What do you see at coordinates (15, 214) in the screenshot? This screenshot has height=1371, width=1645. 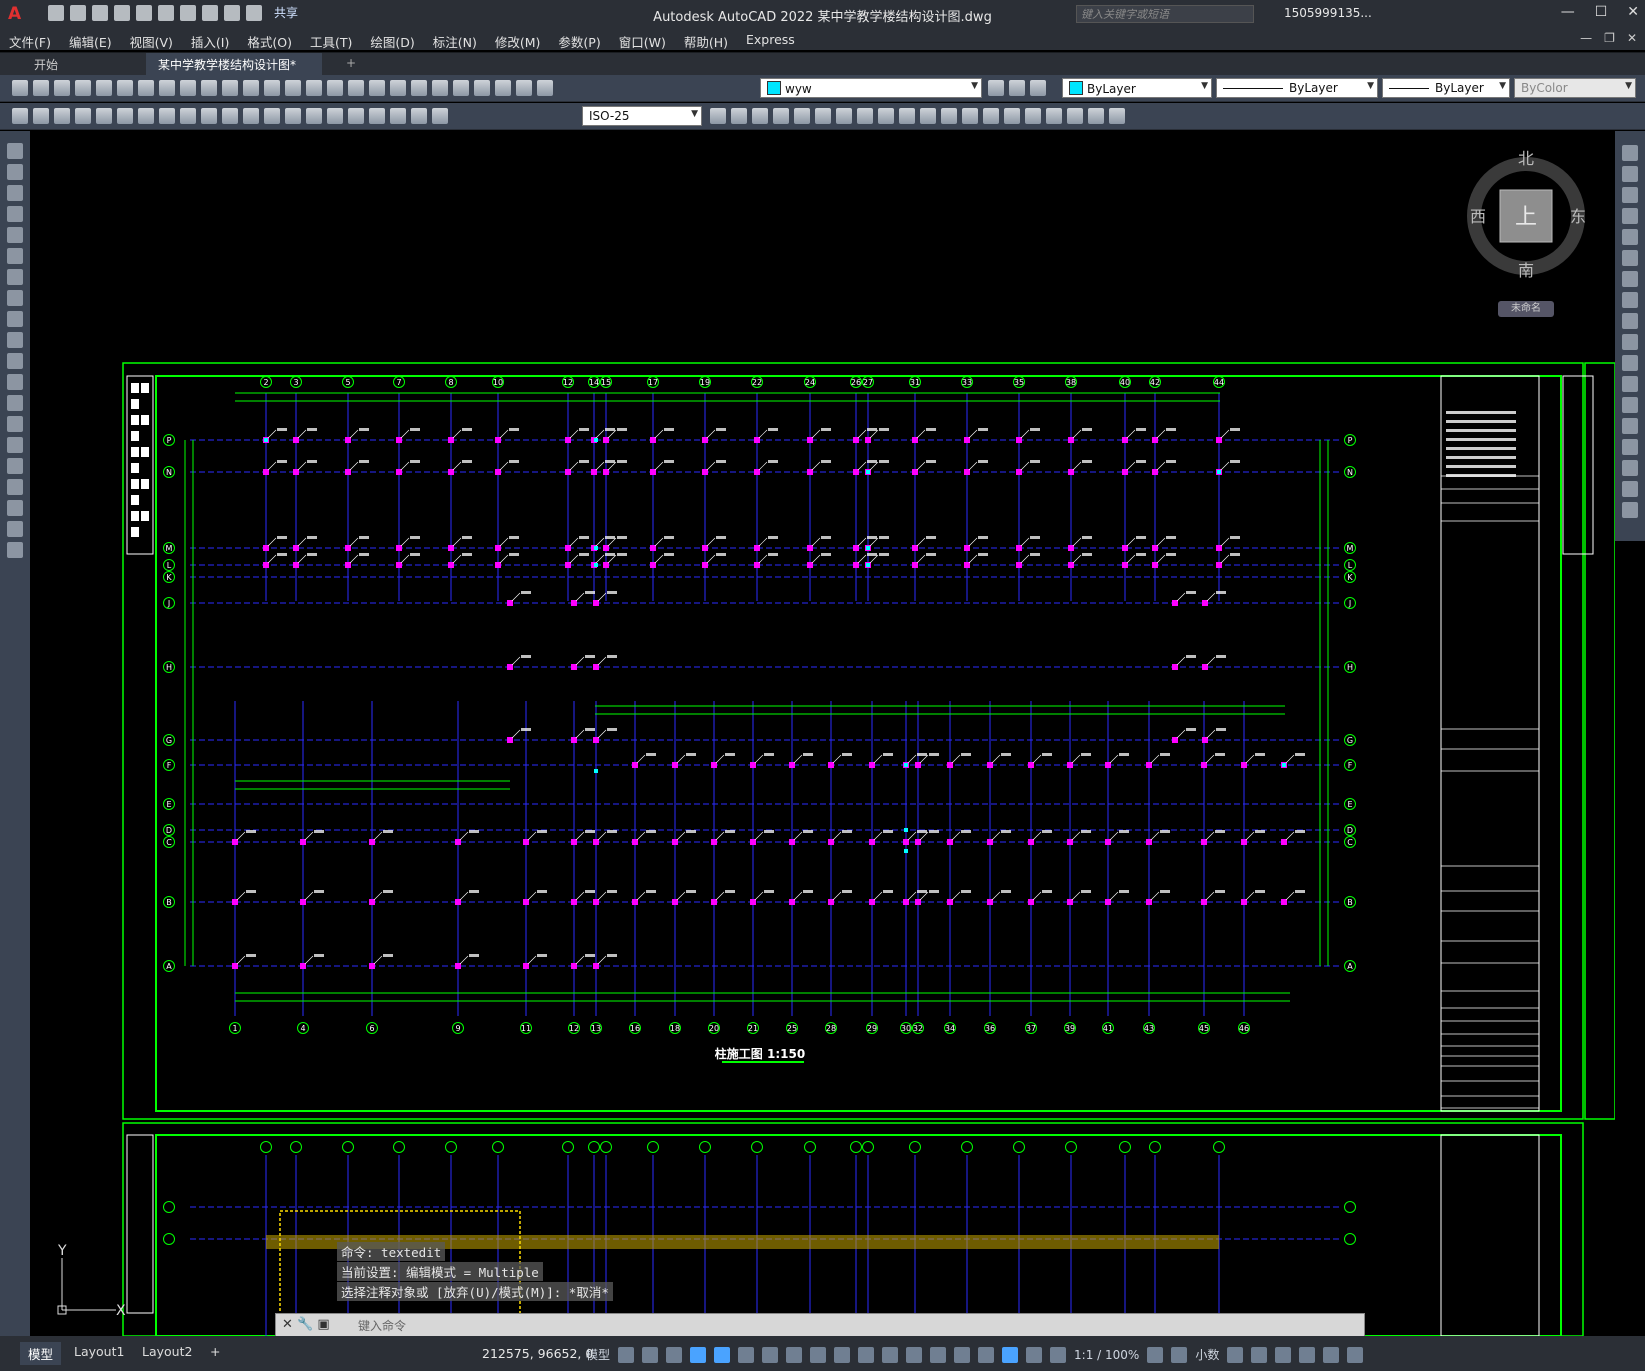 I see `polygon-icon` at bounding box center [15, 214].